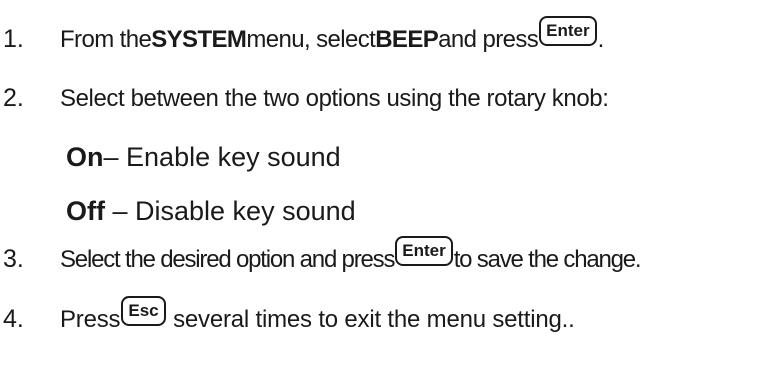 The height and width of the screenshot is (369, 782). I want to click on step-text-part: and press, so click(488, 39).